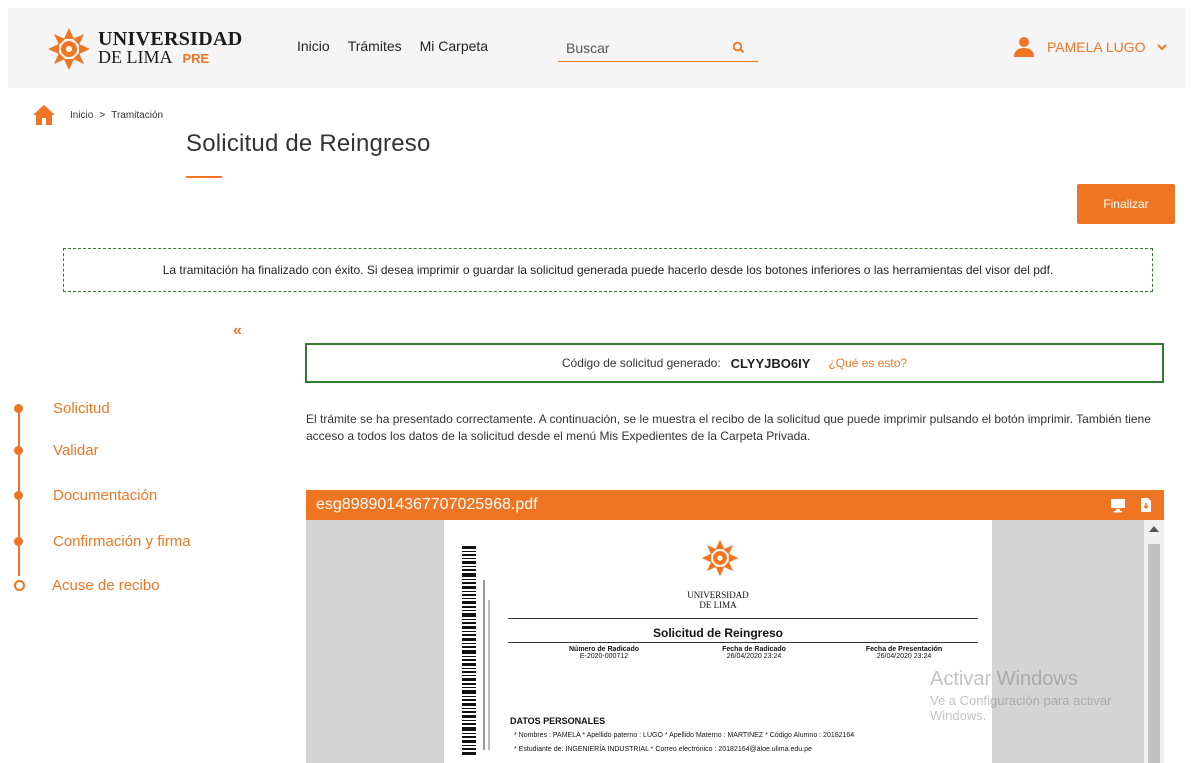 Image resolution: width=1194 pixels, height=763 pixels. I want to click on request-code-help-link: ¿Qué es esto?, so click(867, 363).